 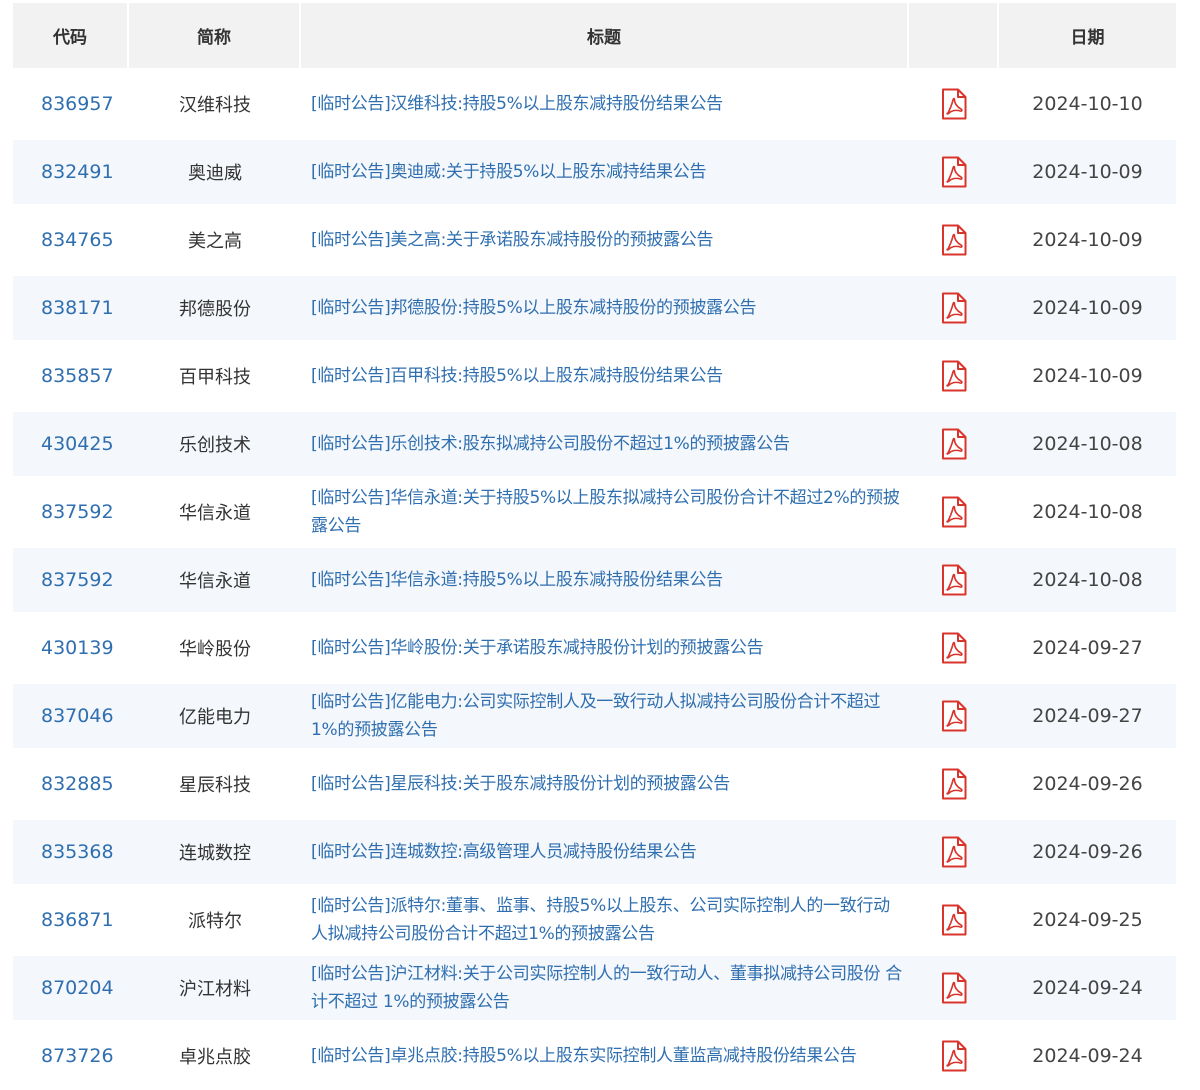 What do you see at coordinates (71, 442) in the screenshot?
I see `stock-code-link: 430425` at bounding box center [71, 442].